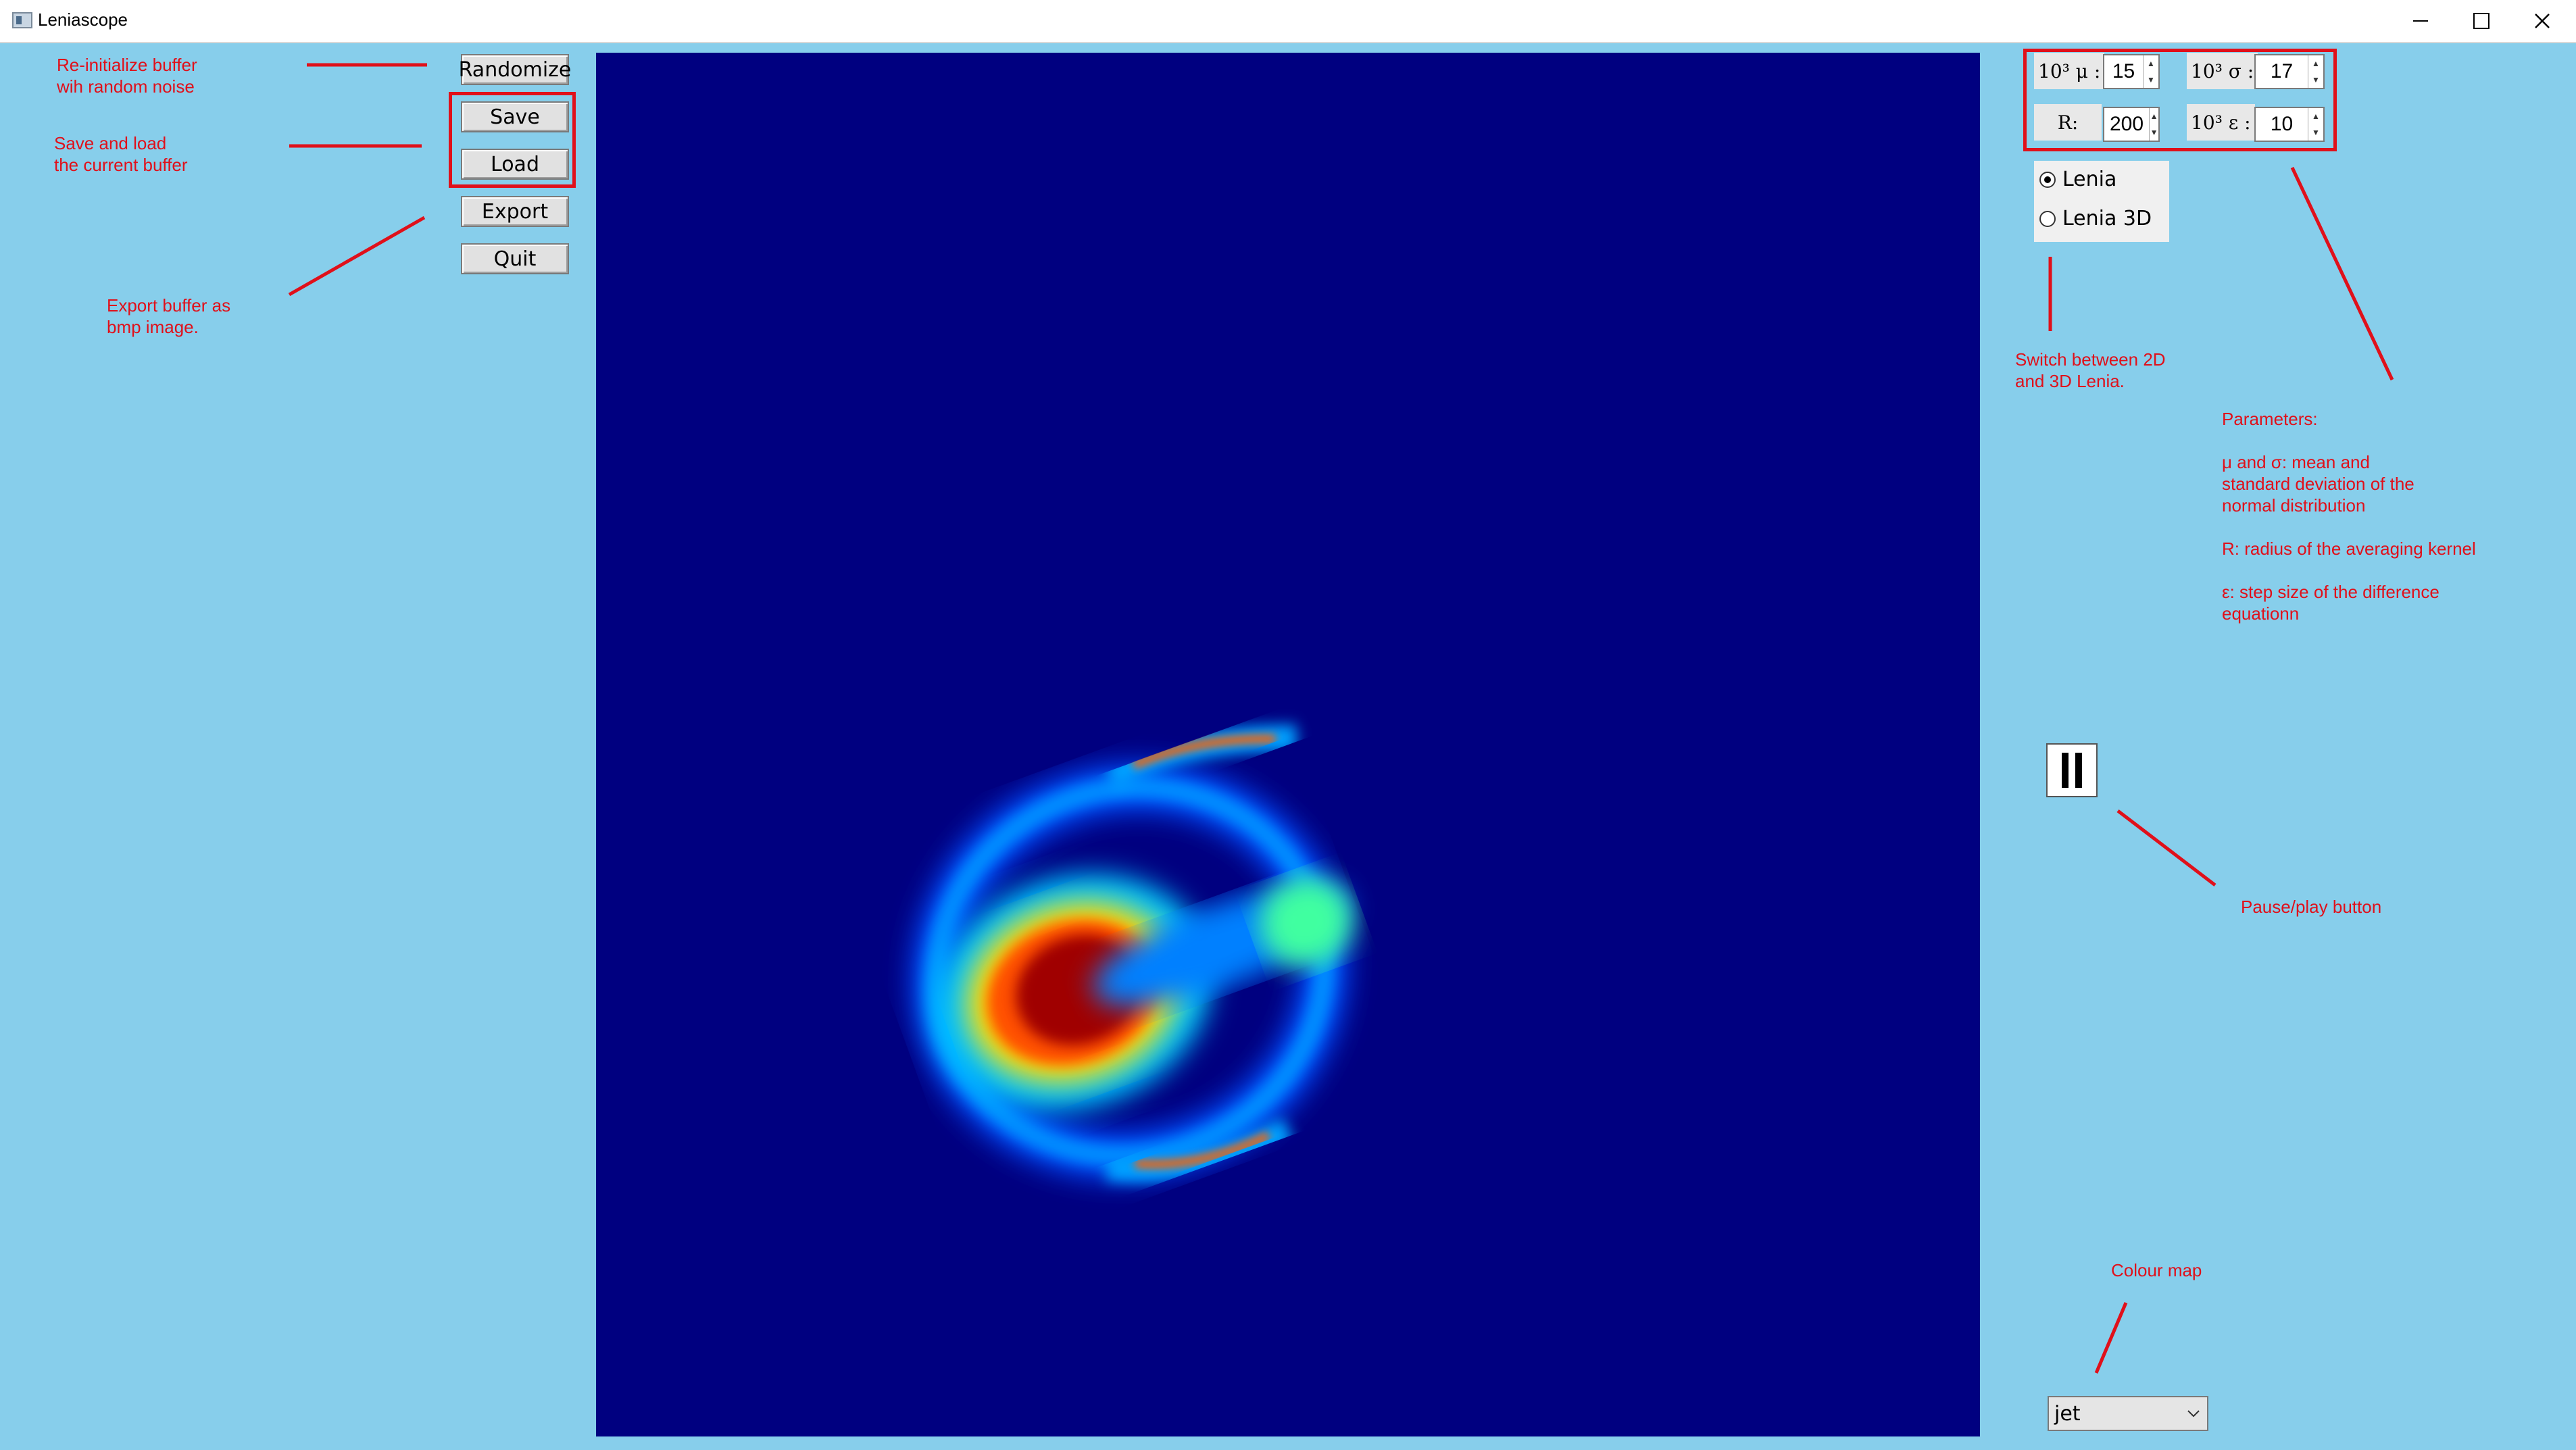 The height and width of the screenshot is (1450, 2576). I want to click on eps-spinbox: 10 ▲ ▼, so click(2290, 124).